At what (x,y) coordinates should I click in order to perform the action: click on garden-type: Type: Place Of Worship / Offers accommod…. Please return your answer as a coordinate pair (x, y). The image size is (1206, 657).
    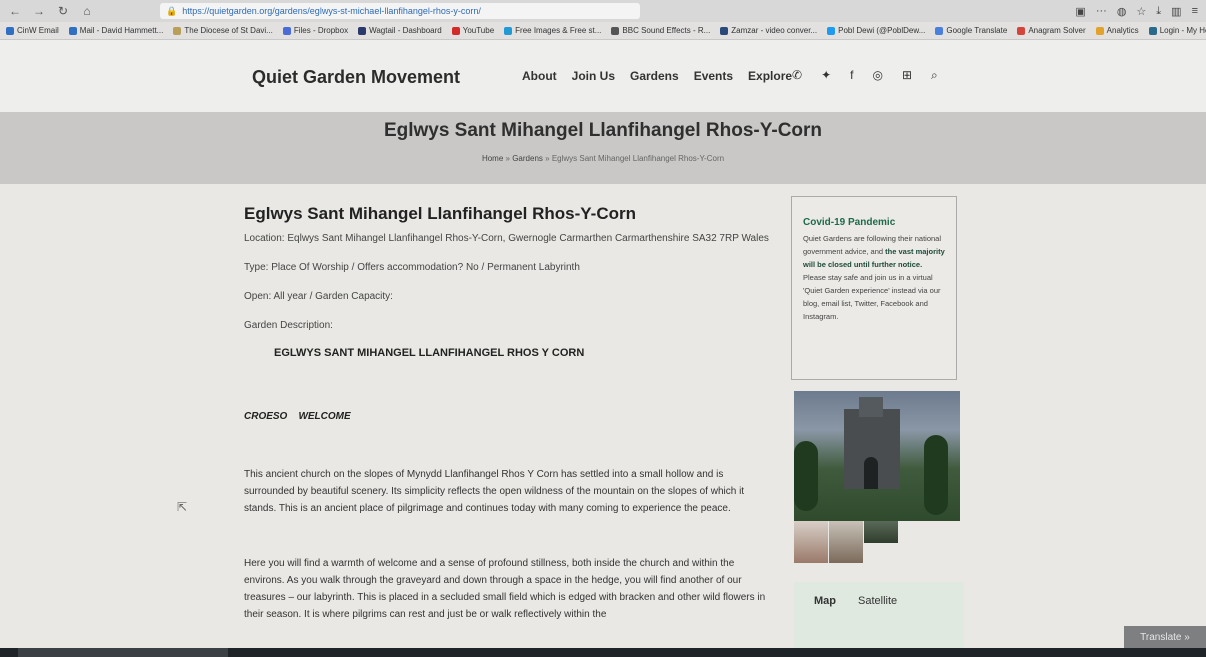
    Looking at the image, I should click on (412, 267).